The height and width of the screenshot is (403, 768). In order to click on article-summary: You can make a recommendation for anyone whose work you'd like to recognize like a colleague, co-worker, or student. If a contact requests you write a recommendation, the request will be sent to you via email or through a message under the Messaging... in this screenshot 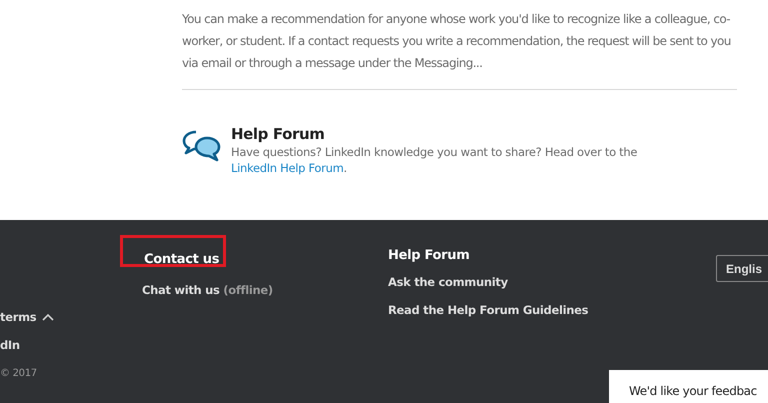, I will do `click(457, 41)`.